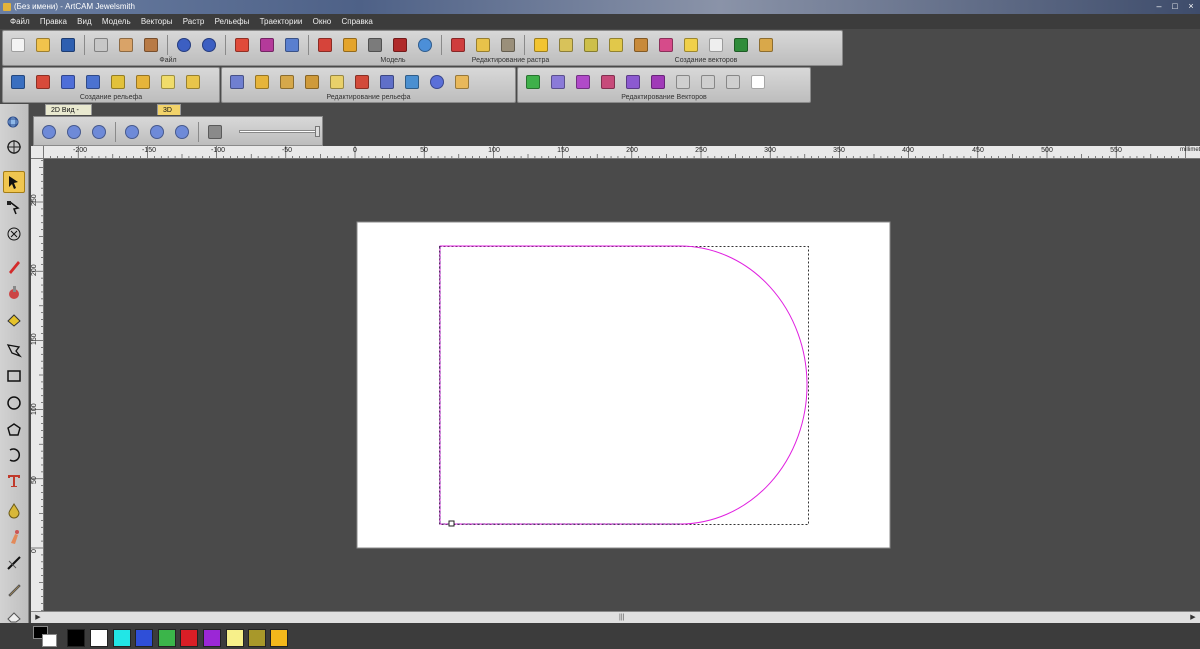  What do you see at coordinates (262, 82) in the screenshot?
I see `sculpt-icon` at bounding box center [262, 82].